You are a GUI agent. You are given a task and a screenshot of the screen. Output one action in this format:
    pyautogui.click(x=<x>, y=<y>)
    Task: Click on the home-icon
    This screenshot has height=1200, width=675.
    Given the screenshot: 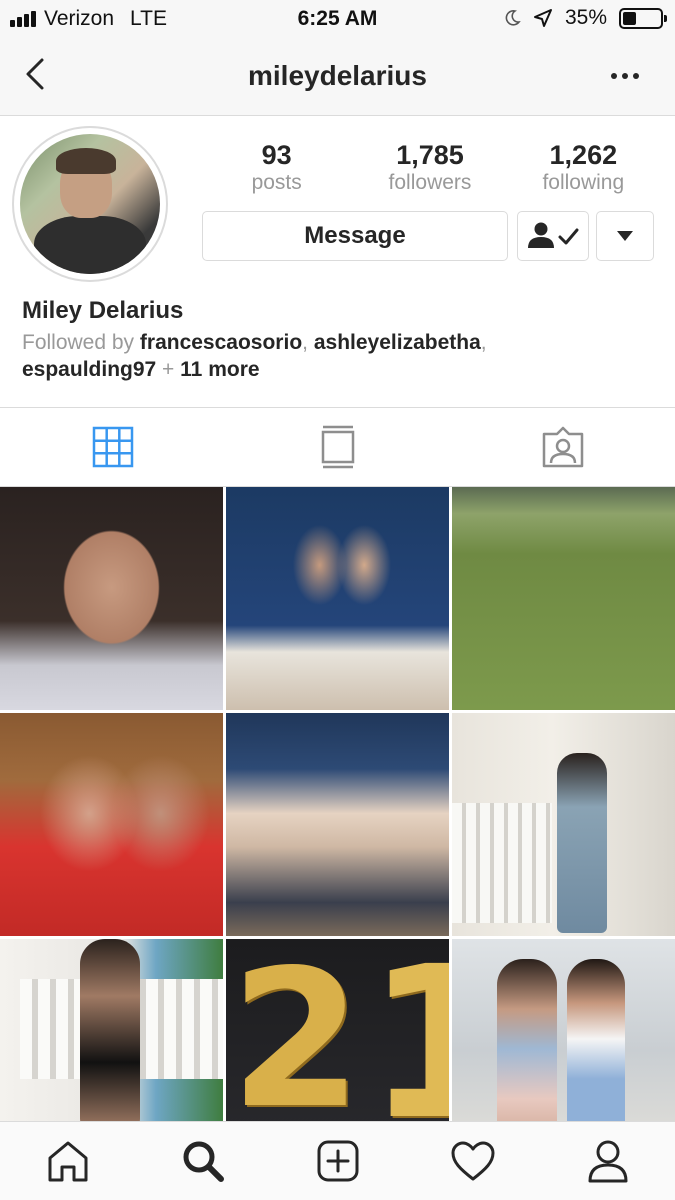 What is the action you would take?
    pyautogui.click(x=67, y=1161)
    